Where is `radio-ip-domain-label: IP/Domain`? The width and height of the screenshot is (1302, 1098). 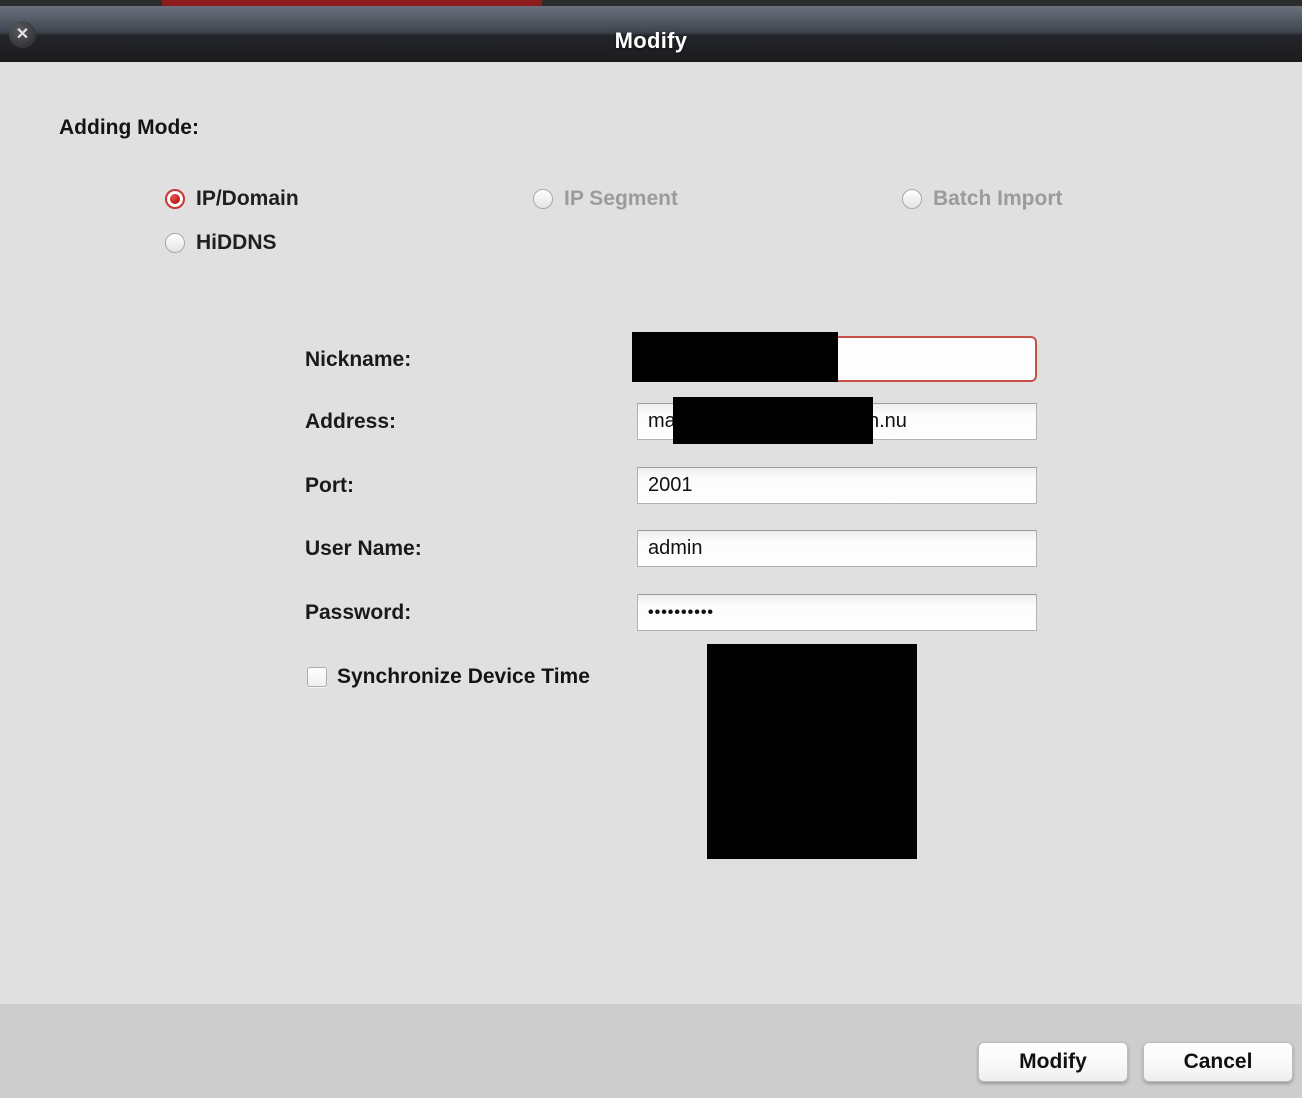 radio-ip-domain-label: IP/Domain is located at coordinates (247, 199).